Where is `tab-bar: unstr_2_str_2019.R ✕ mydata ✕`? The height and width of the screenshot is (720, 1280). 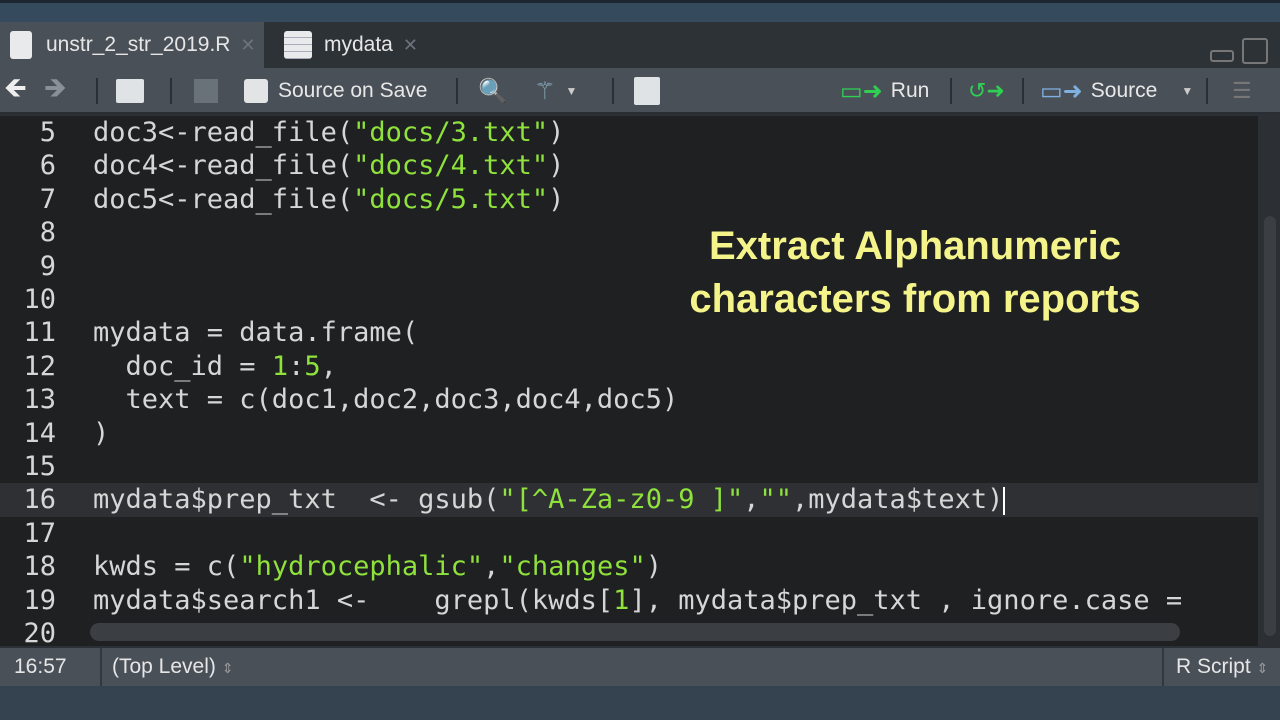
tab-bar: unstr_2_str_2019.R ✕ mydata ✕ is located at coordinates (640, 45).